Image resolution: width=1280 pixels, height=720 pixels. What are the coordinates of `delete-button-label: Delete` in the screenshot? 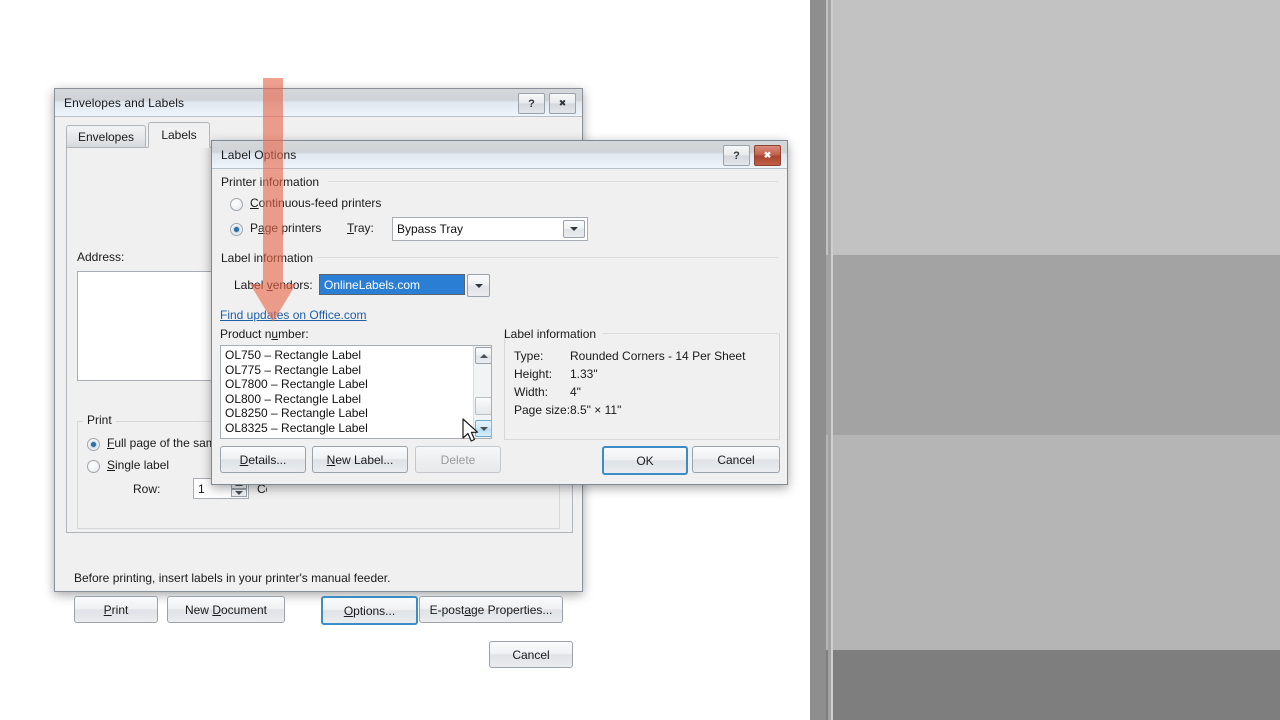 It's located at (458, 459).